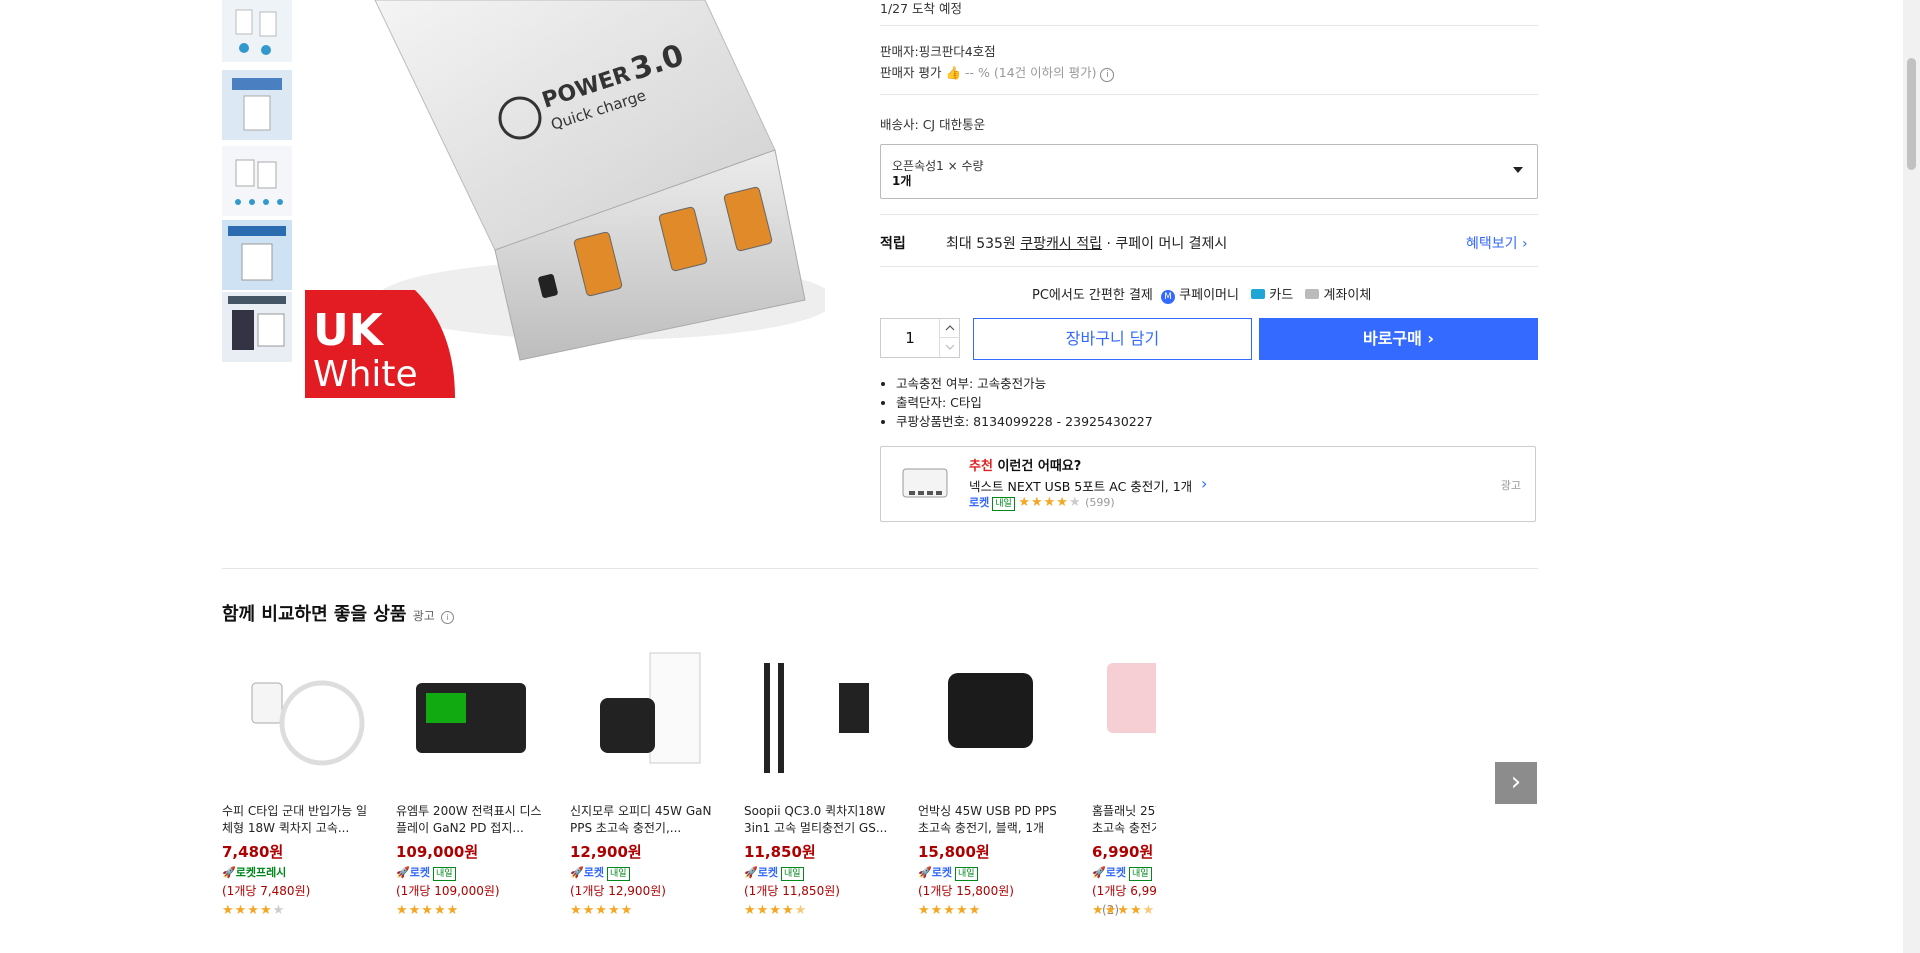 This screenshot has height=953, width=1920. What do you see at coordinates (1302, 852) in the screenshot?
I see `product-price: 15,400원` at bounding box center [1302, 852].